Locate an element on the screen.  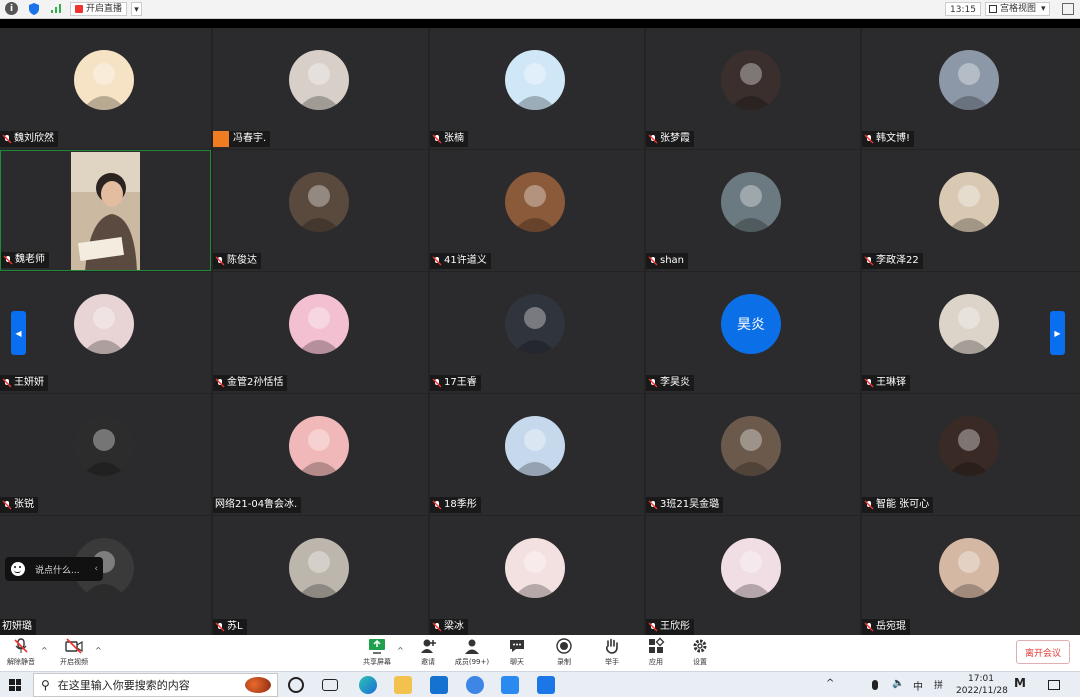
browser-icon is located at coordinates (475, 685).